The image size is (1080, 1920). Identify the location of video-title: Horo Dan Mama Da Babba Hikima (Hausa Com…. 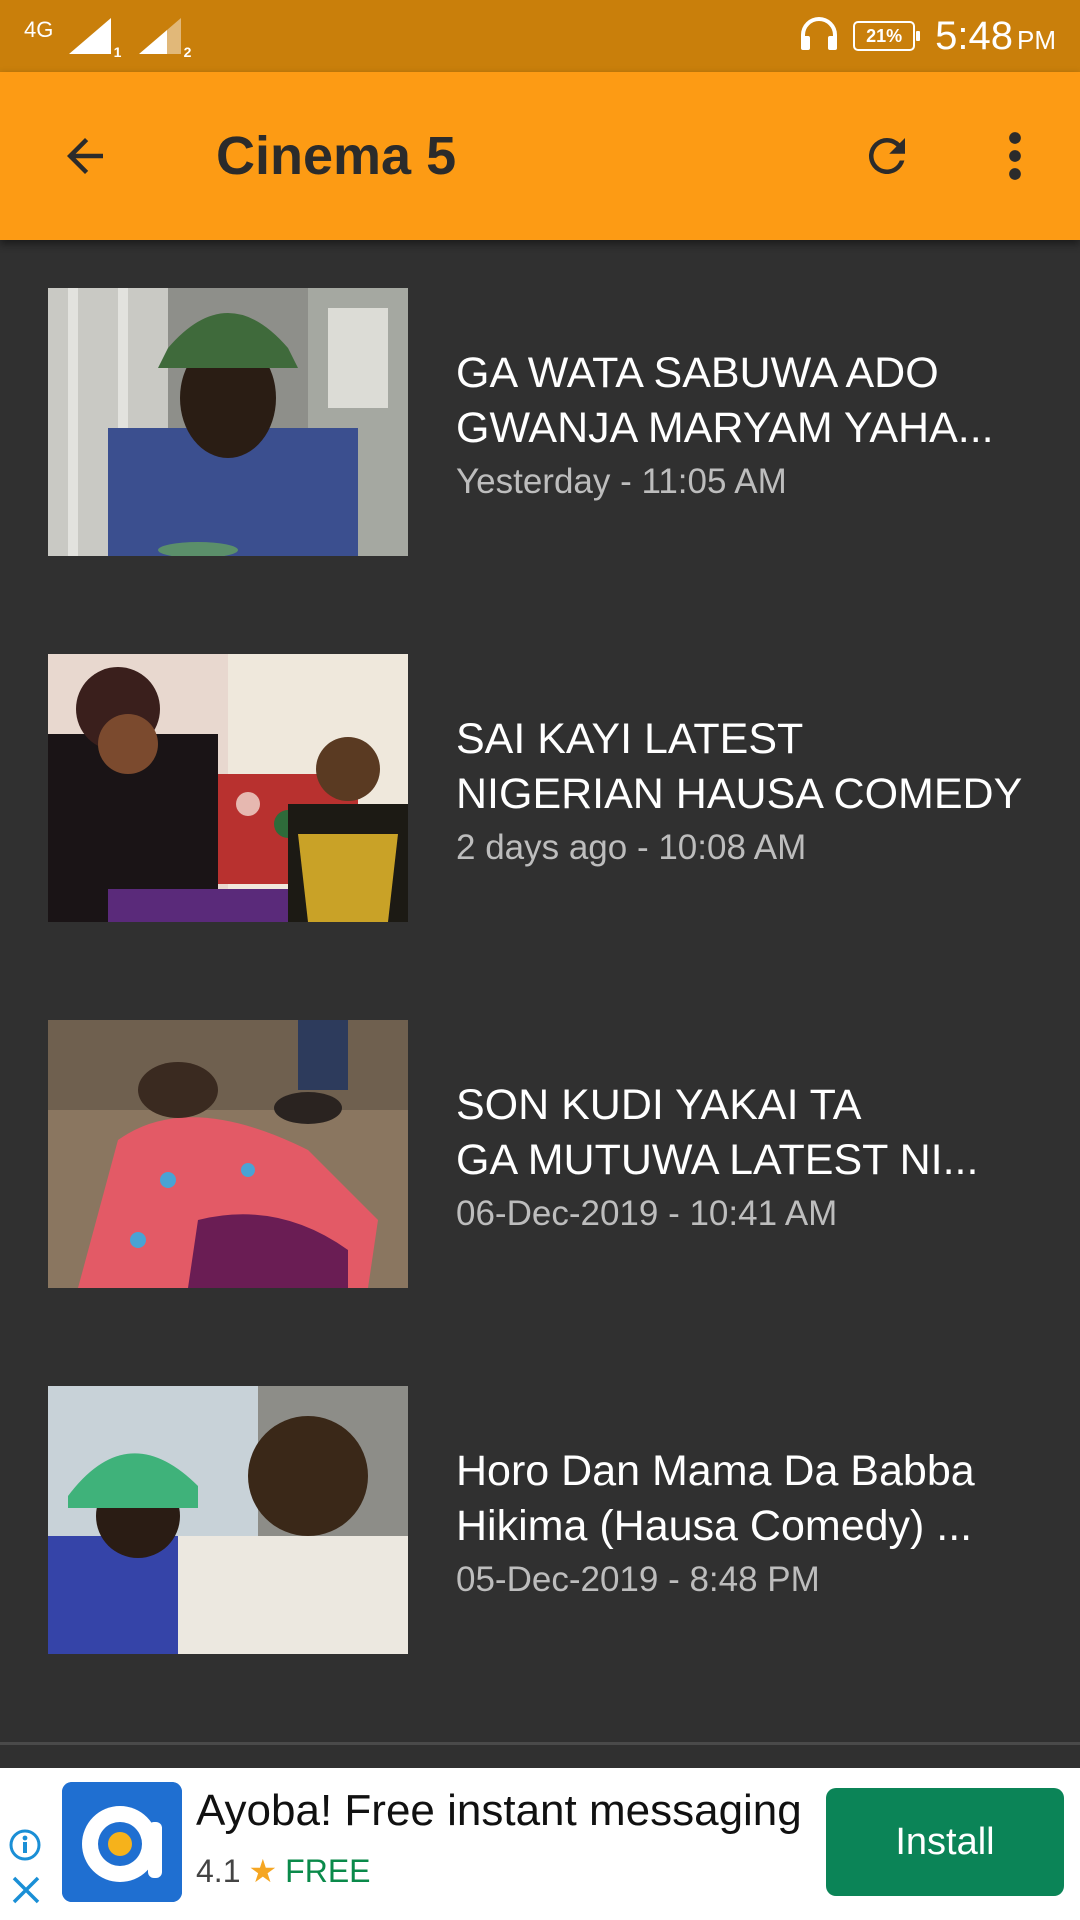
(745, 1499).